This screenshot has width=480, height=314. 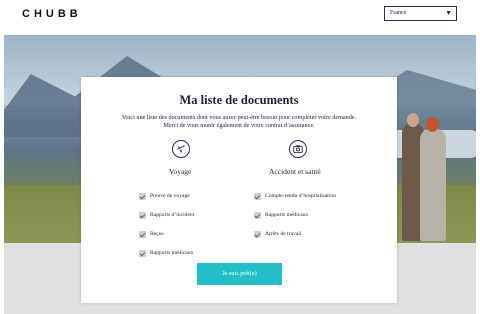 I want to click on airplane-icon, so click(x=181, y=149).